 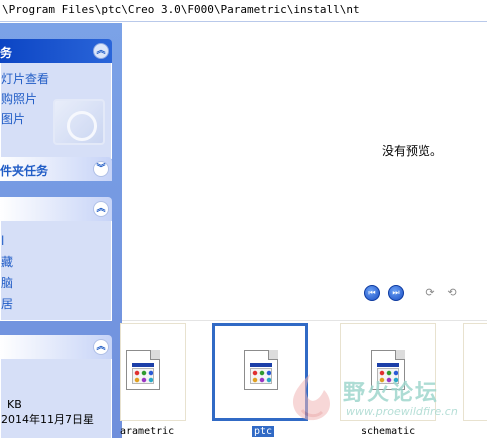 I want to click on no-preview-text: 没有预览。, so click(x=412, y=151).